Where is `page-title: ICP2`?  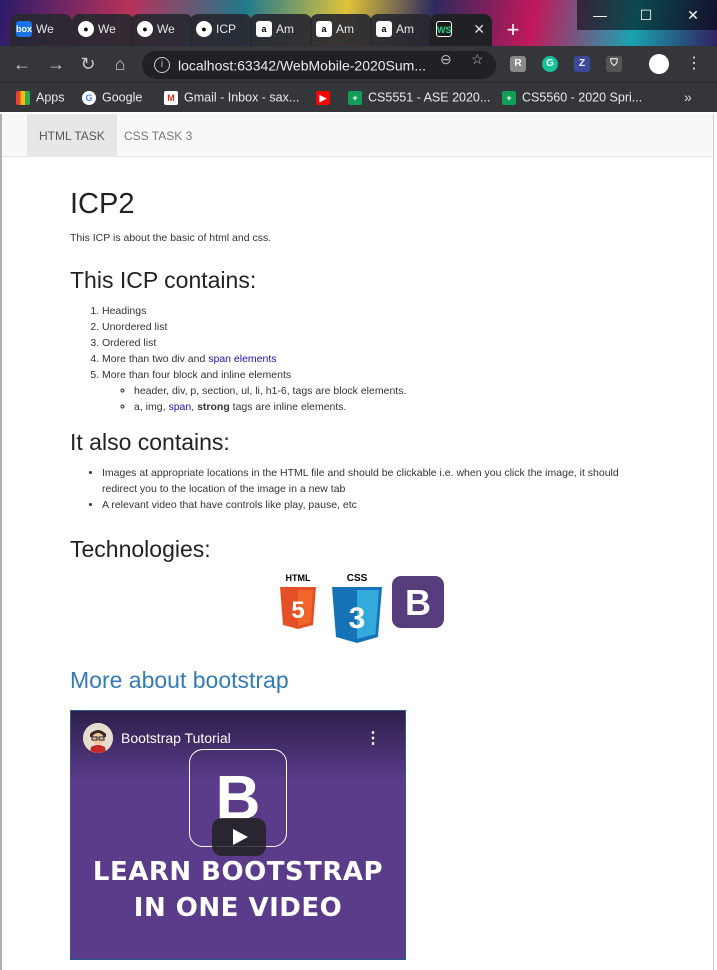 page-title: ICP2 is located at coordinates (102, 204).